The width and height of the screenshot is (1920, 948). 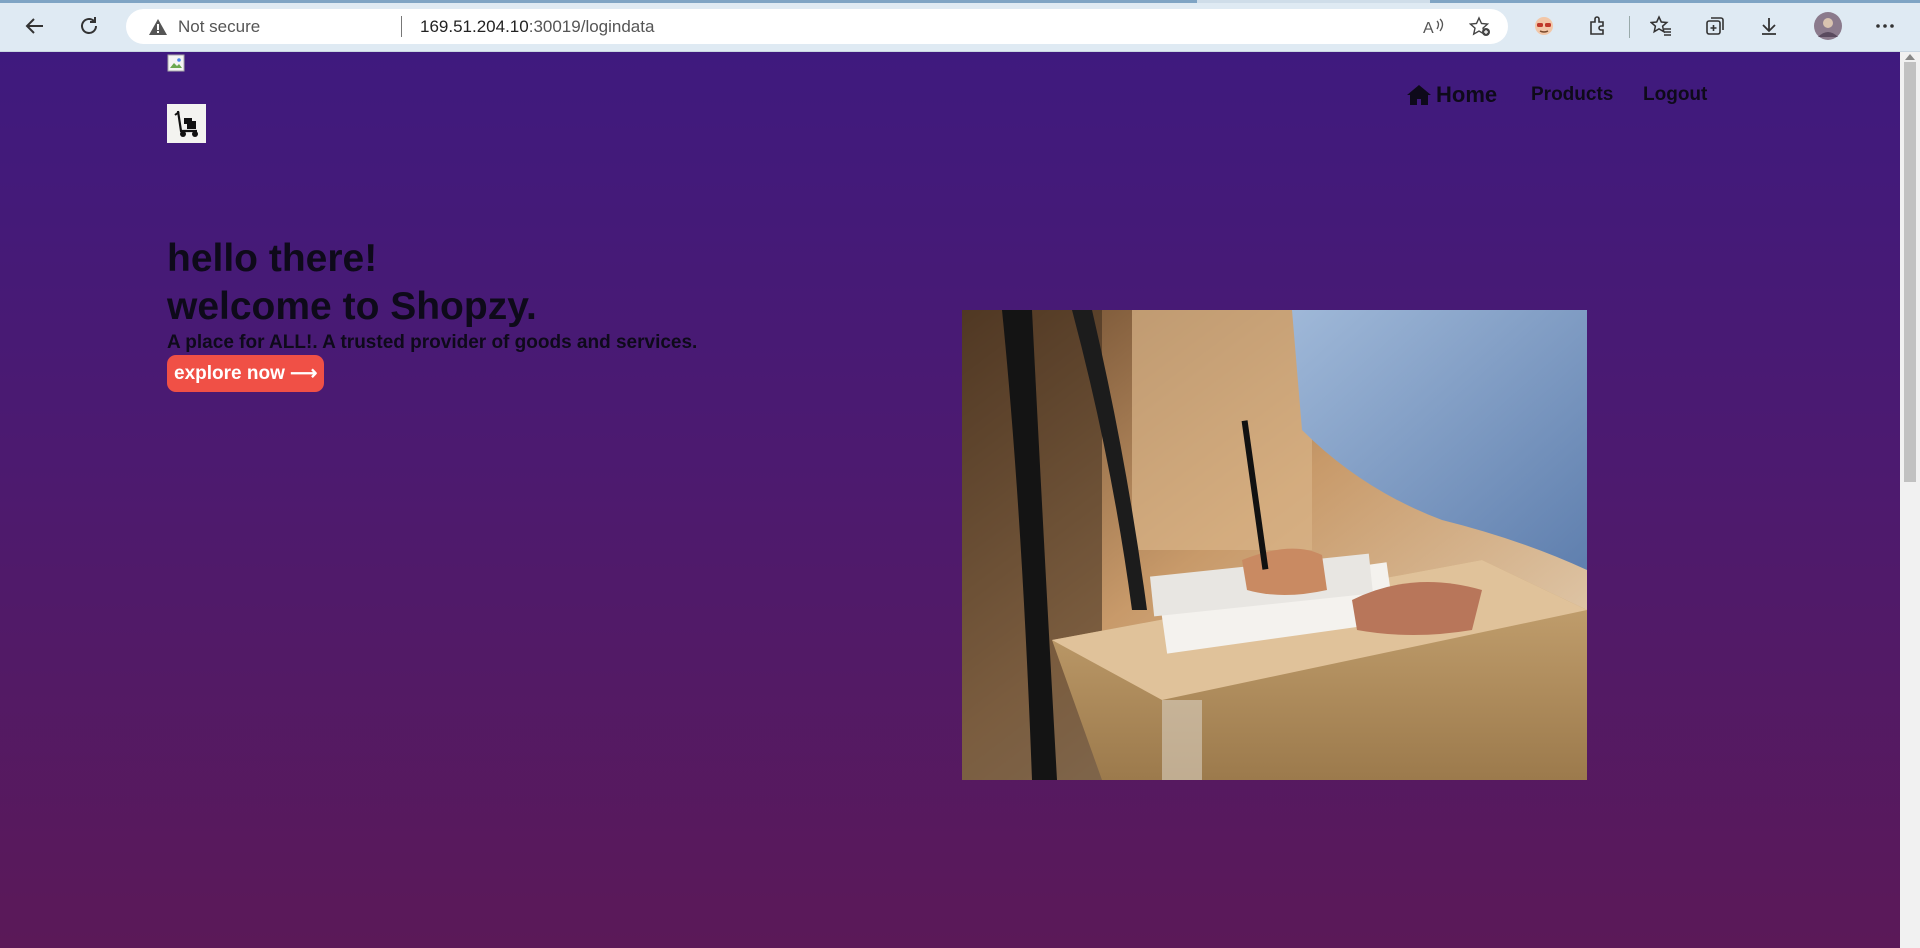 What do you see at coordinates (89, 26) in the screenshot?
I see `reload-icon` at bounding box center [89, 26].